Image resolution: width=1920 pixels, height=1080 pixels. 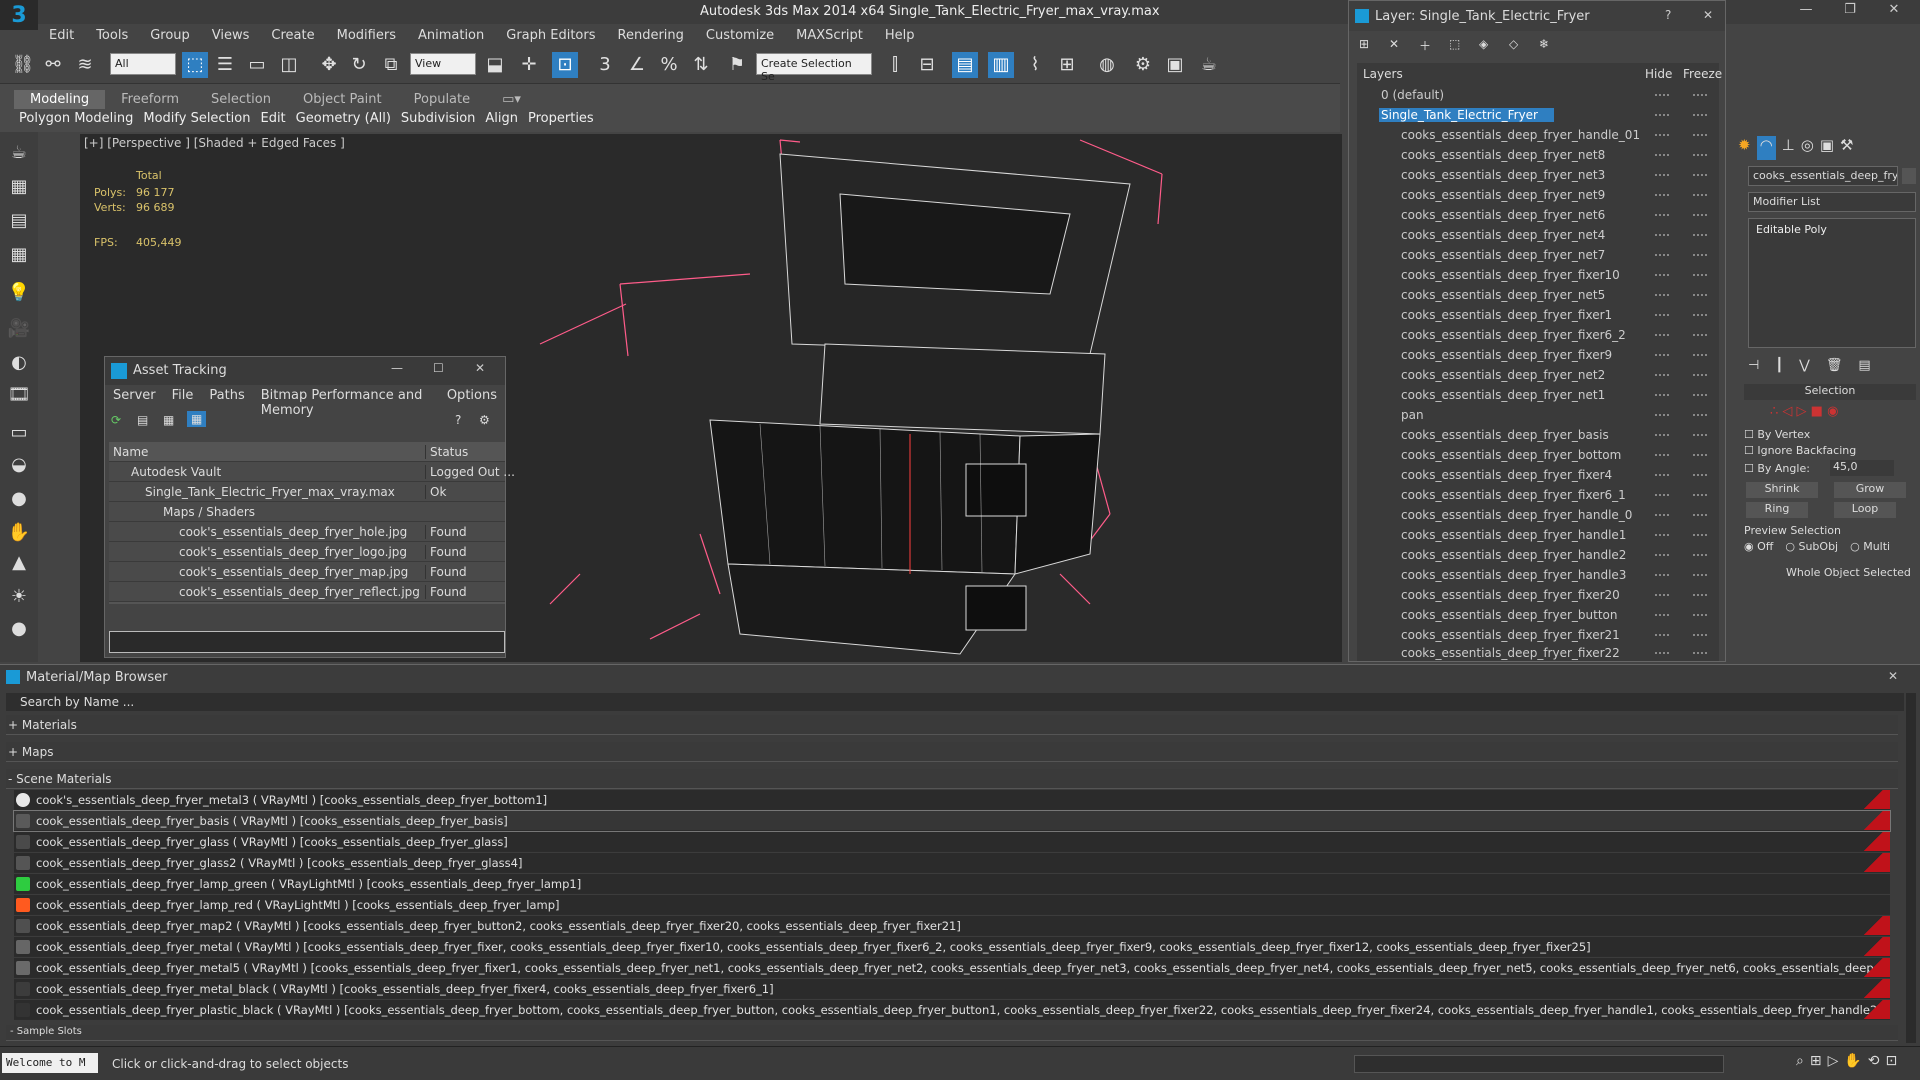 I want to click on layer-item: cooks_essentials_deep_fryer_net7, so click(x=1538, y=255).